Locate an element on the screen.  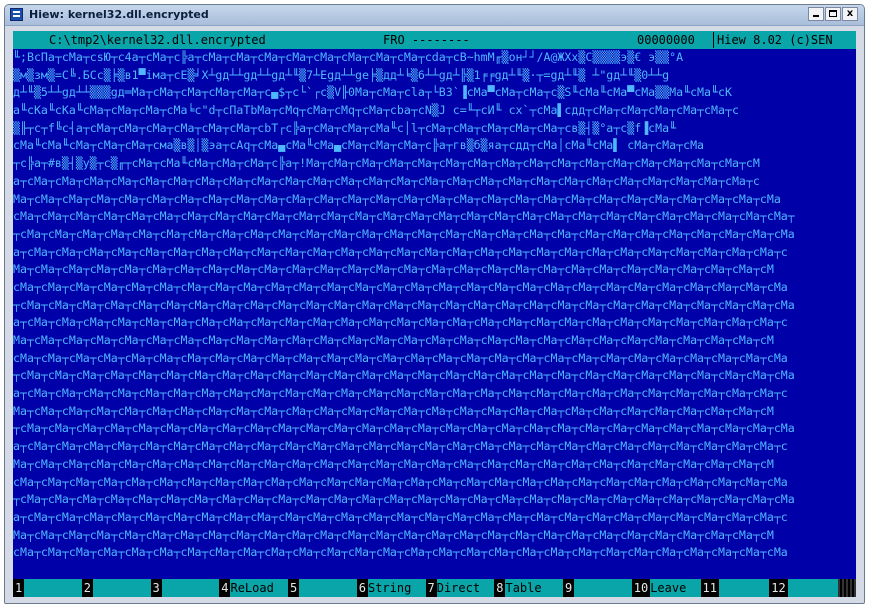
version-label: Hiew 8.02 (c)SEN is located at coordinates (775, 40).